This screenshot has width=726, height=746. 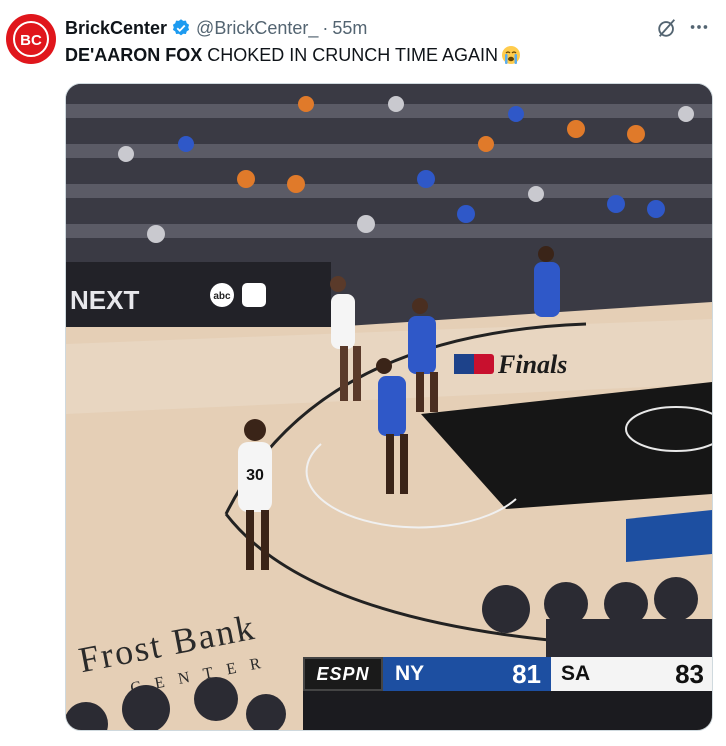 What do you see at coordinates (349, 28) in the screenshot?
I see `timestamp: 55m` at bounding box center [349, 28].